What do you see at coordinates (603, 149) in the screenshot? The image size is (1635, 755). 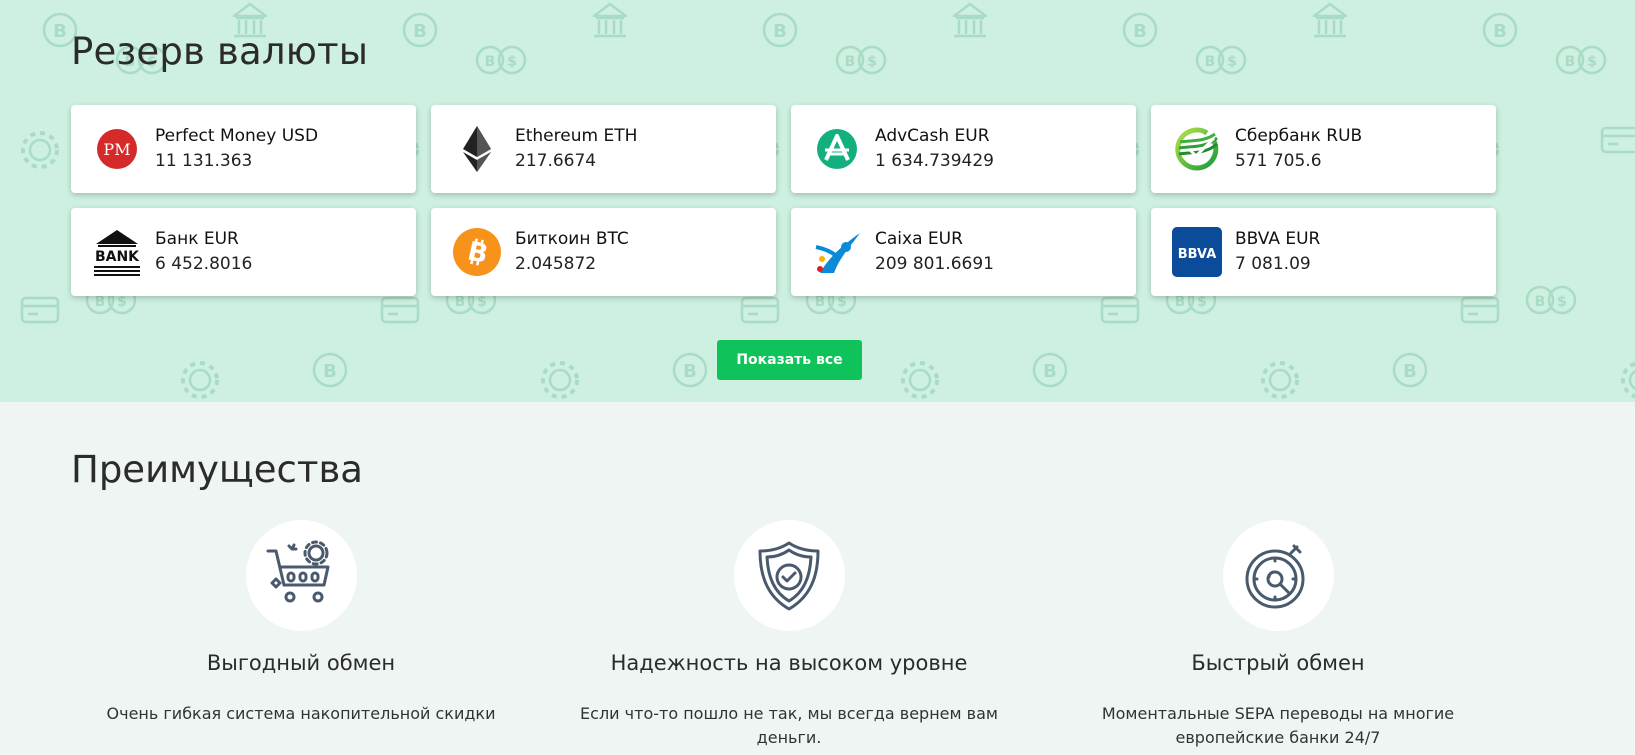 I see `currency-card-ethereum-eth: Ethereum ETH 217.6674` at bounding box center [603, 149].